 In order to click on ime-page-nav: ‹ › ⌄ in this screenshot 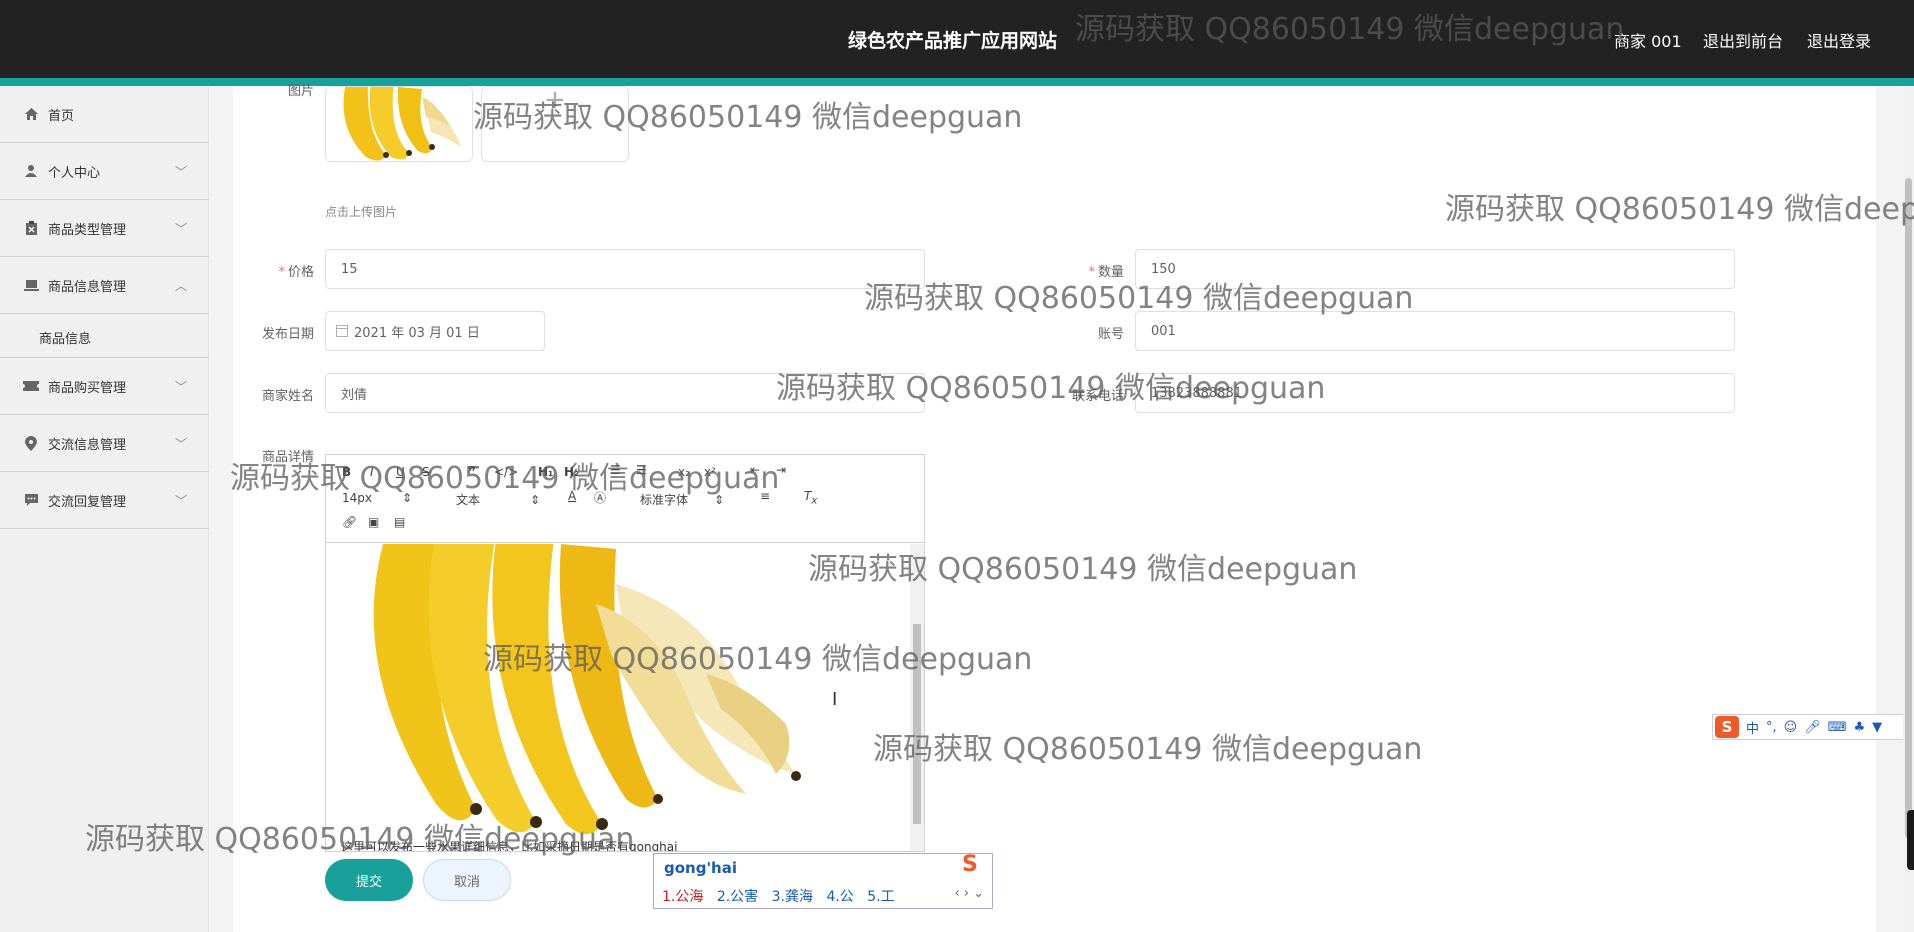, I will do `click(969, 893)`.